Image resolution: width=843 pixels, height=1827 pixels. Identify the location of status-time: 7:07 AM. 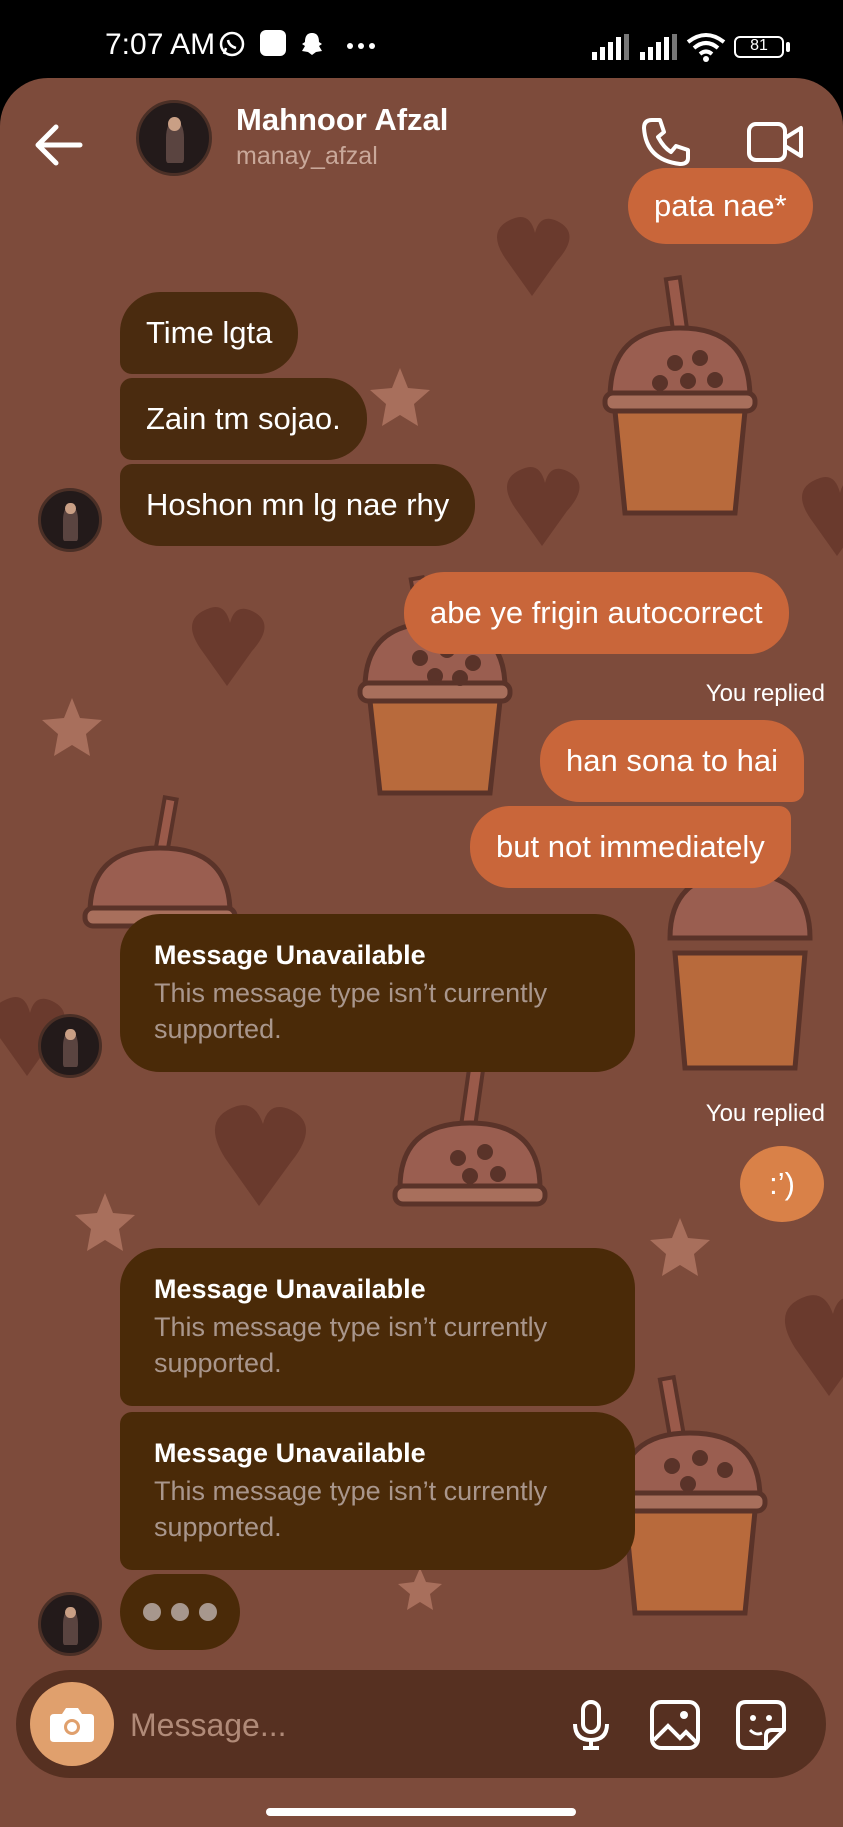
(160, 44).